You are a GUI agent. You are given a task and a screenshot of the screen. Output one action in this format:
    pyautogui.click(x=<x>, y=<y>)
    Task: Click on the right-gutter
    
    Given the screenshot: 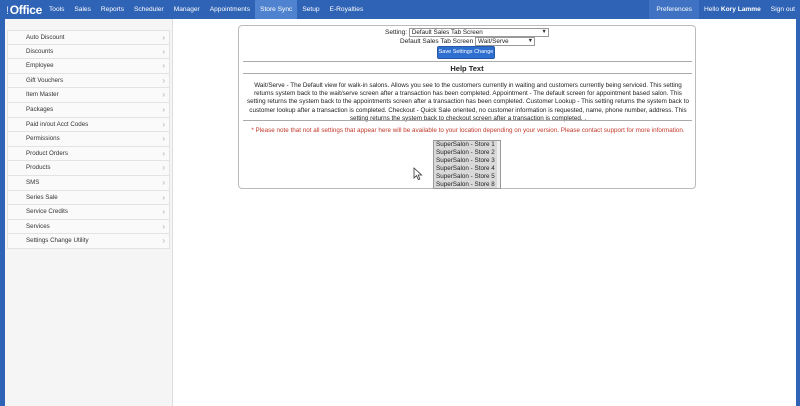 What is the action you would take?
    pyautogui.click(x=798, y=212)
    